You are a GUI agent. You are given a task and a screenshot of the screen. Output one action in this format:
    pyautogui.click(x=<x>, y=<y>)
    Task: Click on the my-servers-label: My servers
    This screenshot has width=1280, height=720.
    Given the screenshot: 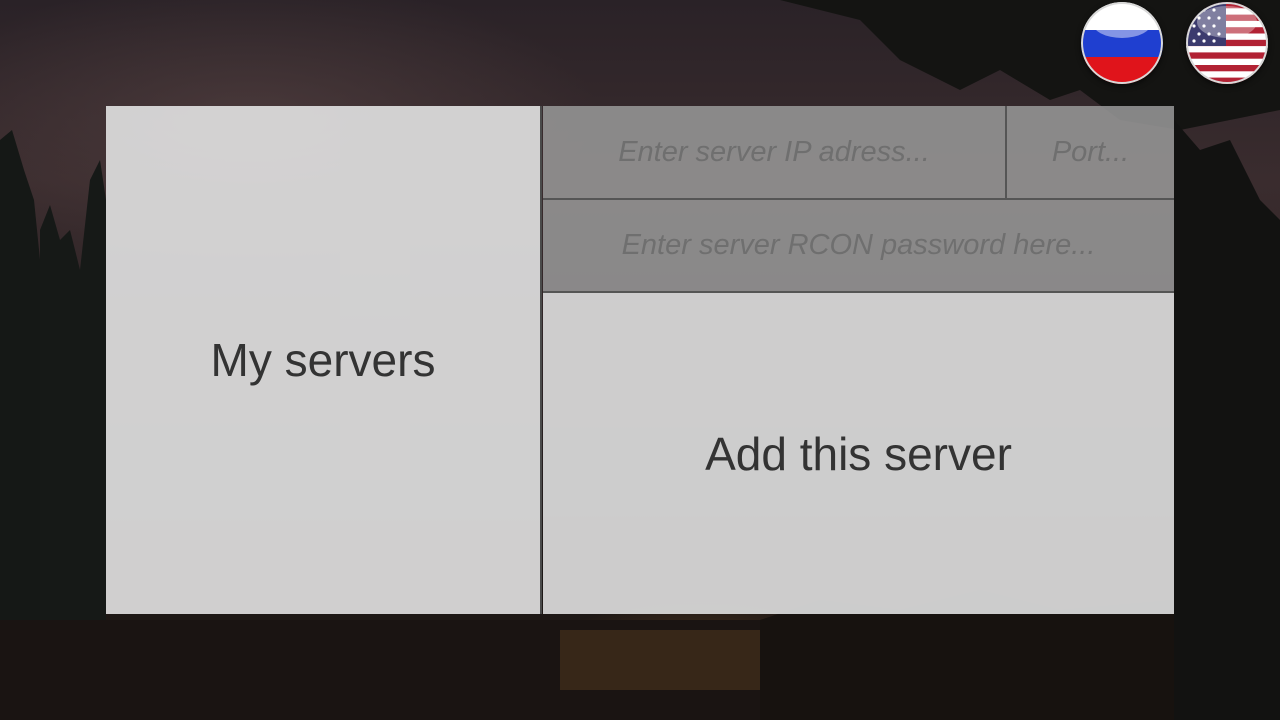 What is the action you would take?
    pyautogui.click(x=323, y=360)
    